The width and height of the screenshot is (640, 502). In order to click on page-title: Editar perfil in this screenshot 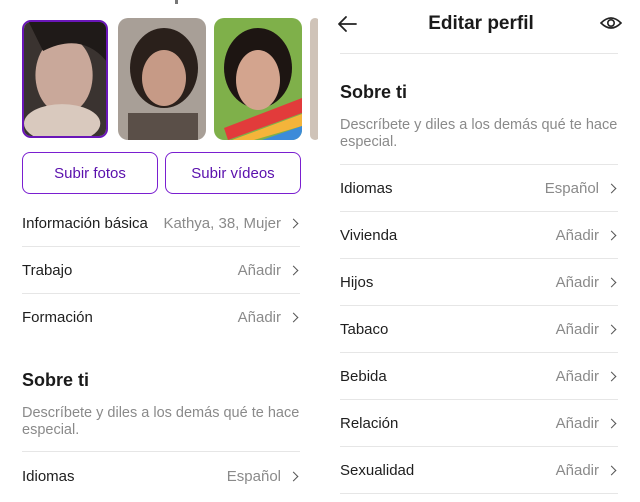, I will do `click(481, 23)`.